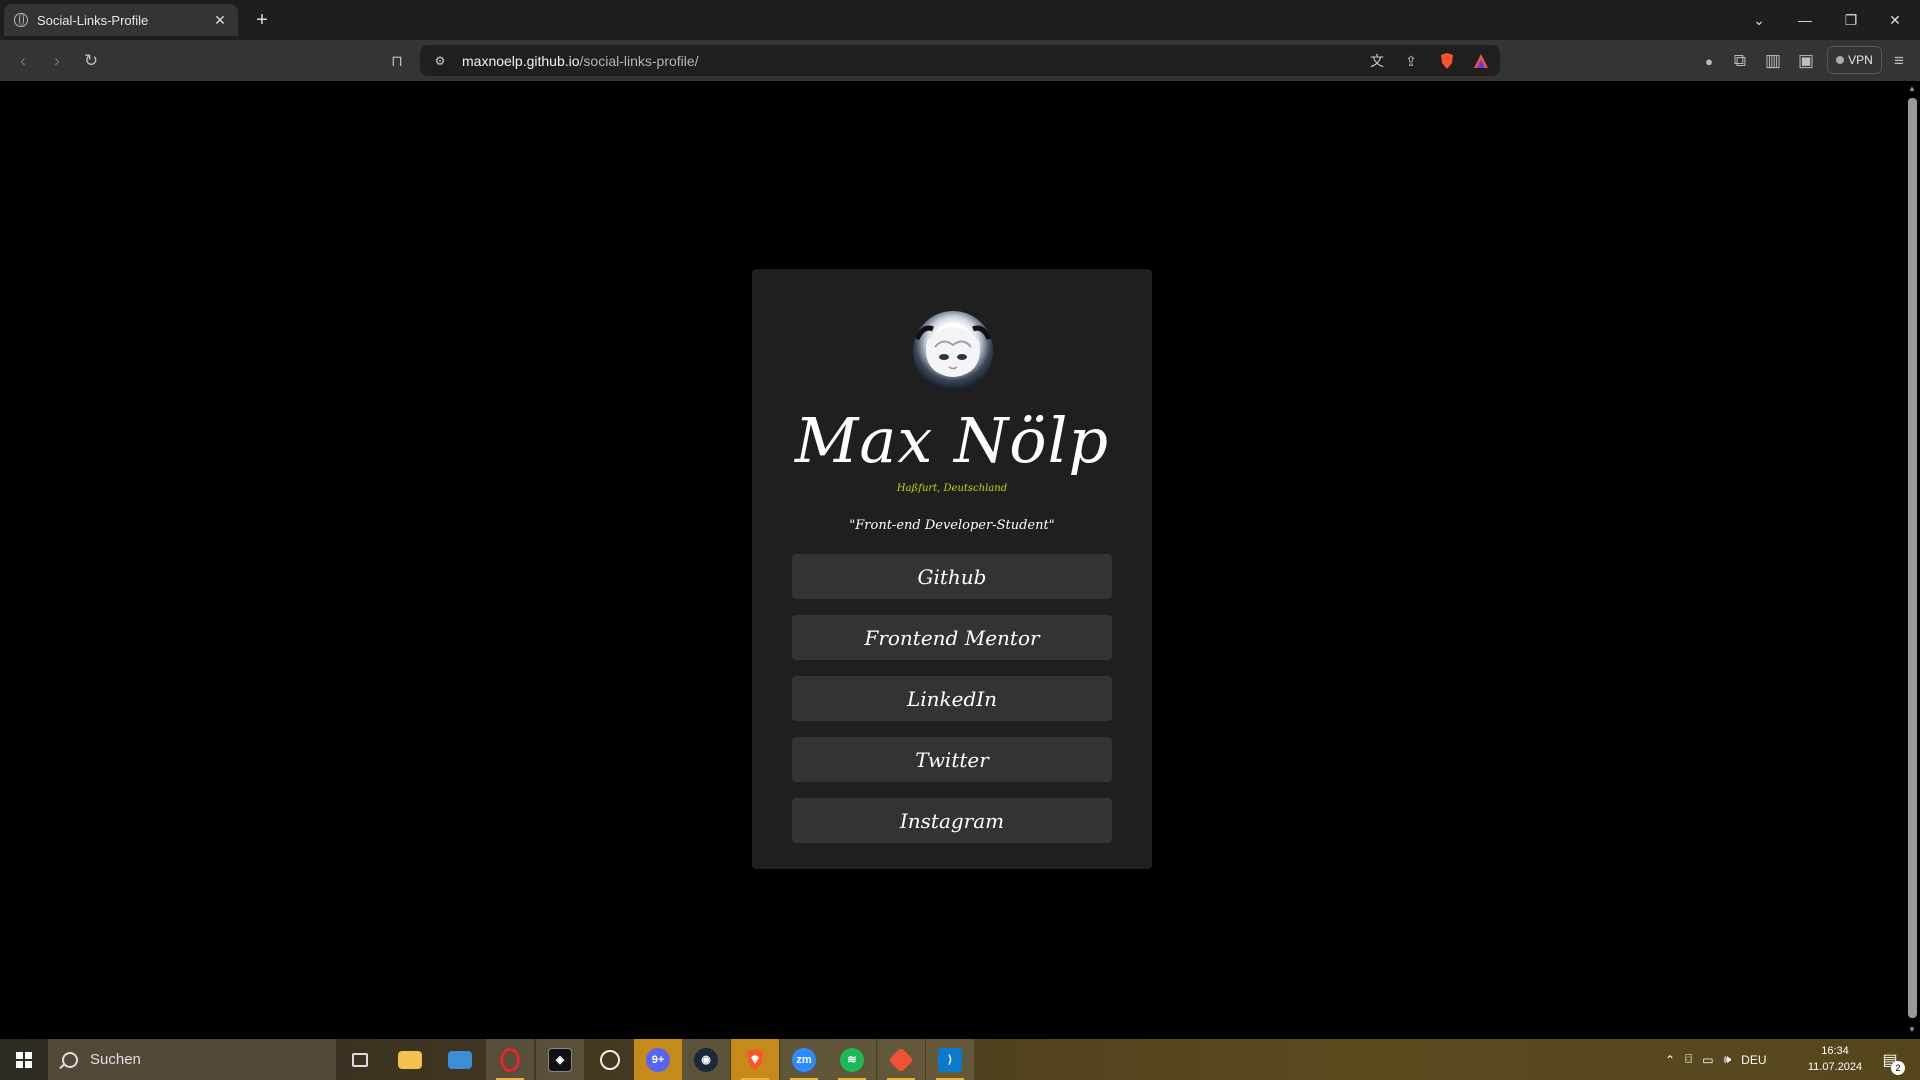 The image size is (1920, 1080). I want to click on url-host: maxnoelp.github.io, so click(521, 60).